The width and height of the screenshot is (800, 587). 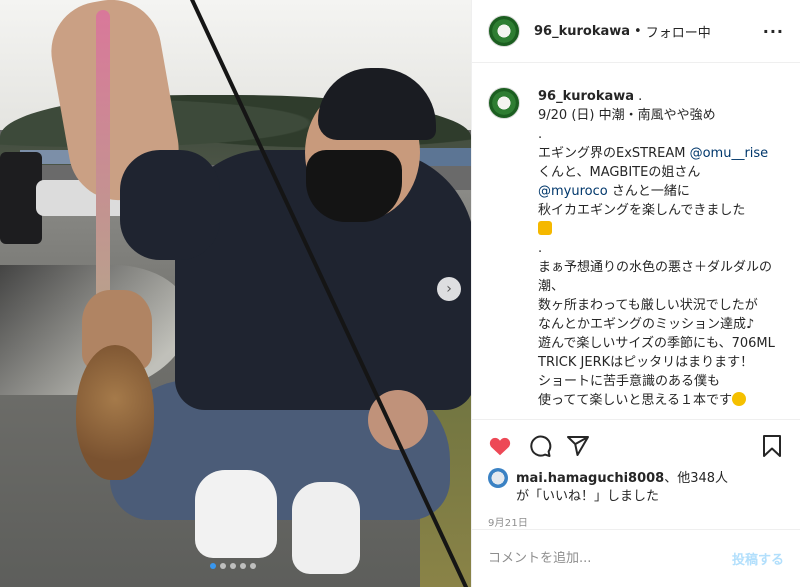 I want to click on caption-line: エギング界のExSTREAM, so click(x=614, y=153).